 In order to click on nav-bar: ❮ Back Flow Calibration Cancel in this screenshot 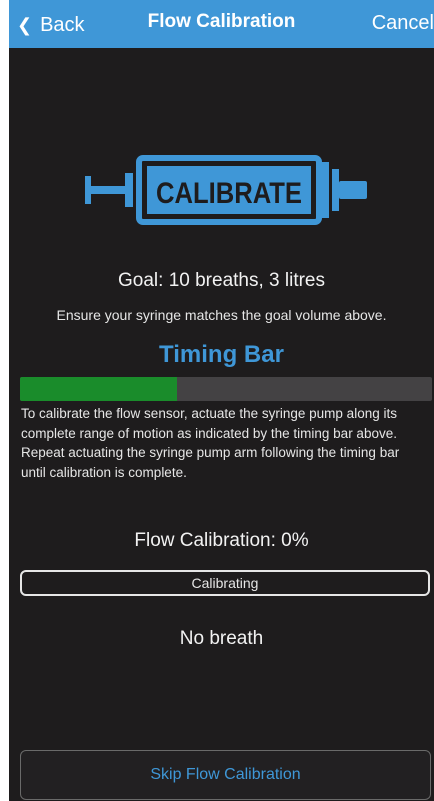, I will do `click(221, 24)`.